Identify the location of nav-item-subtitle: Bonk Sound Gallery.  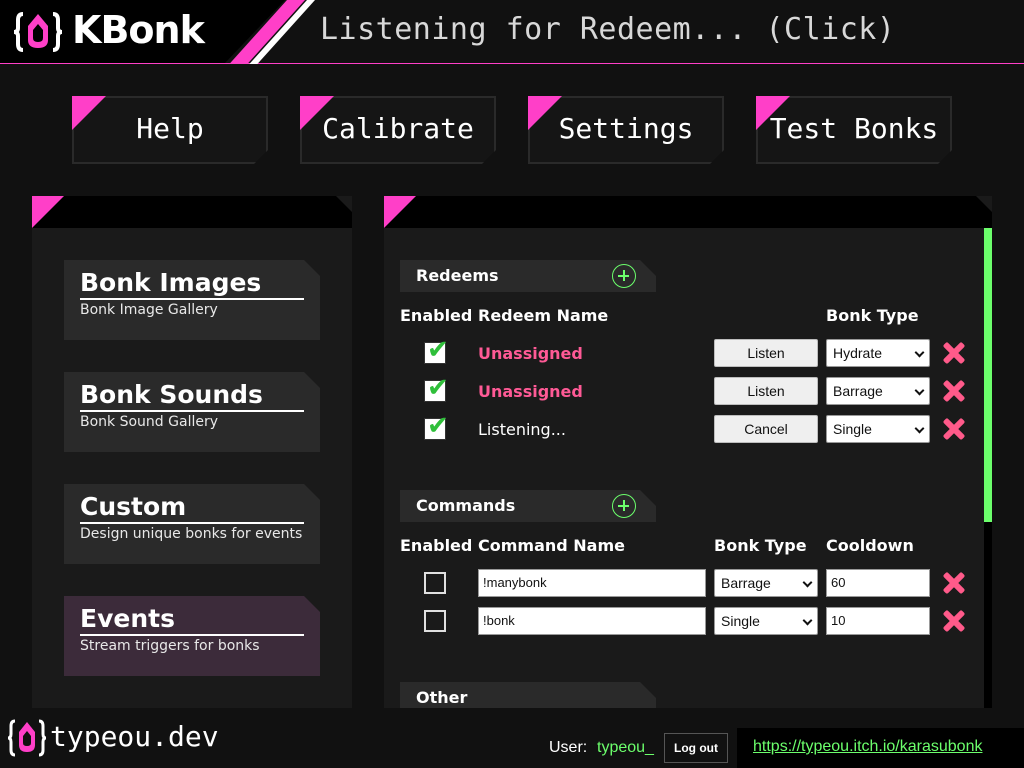
(149, 422).